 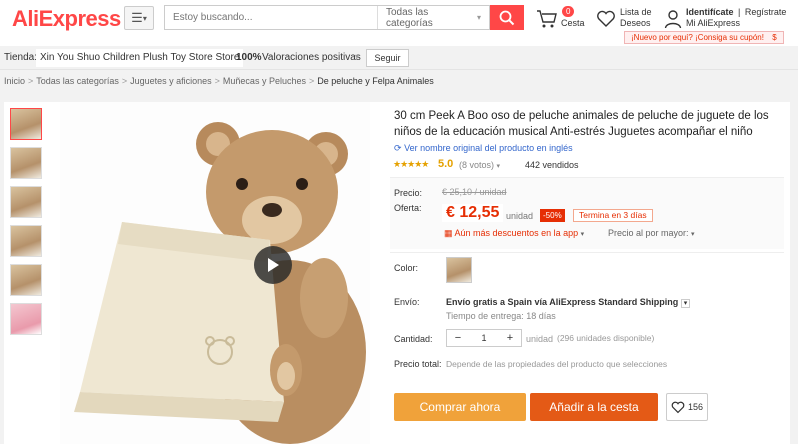 I want to click on play-video-button, so click(x=273, y=265).